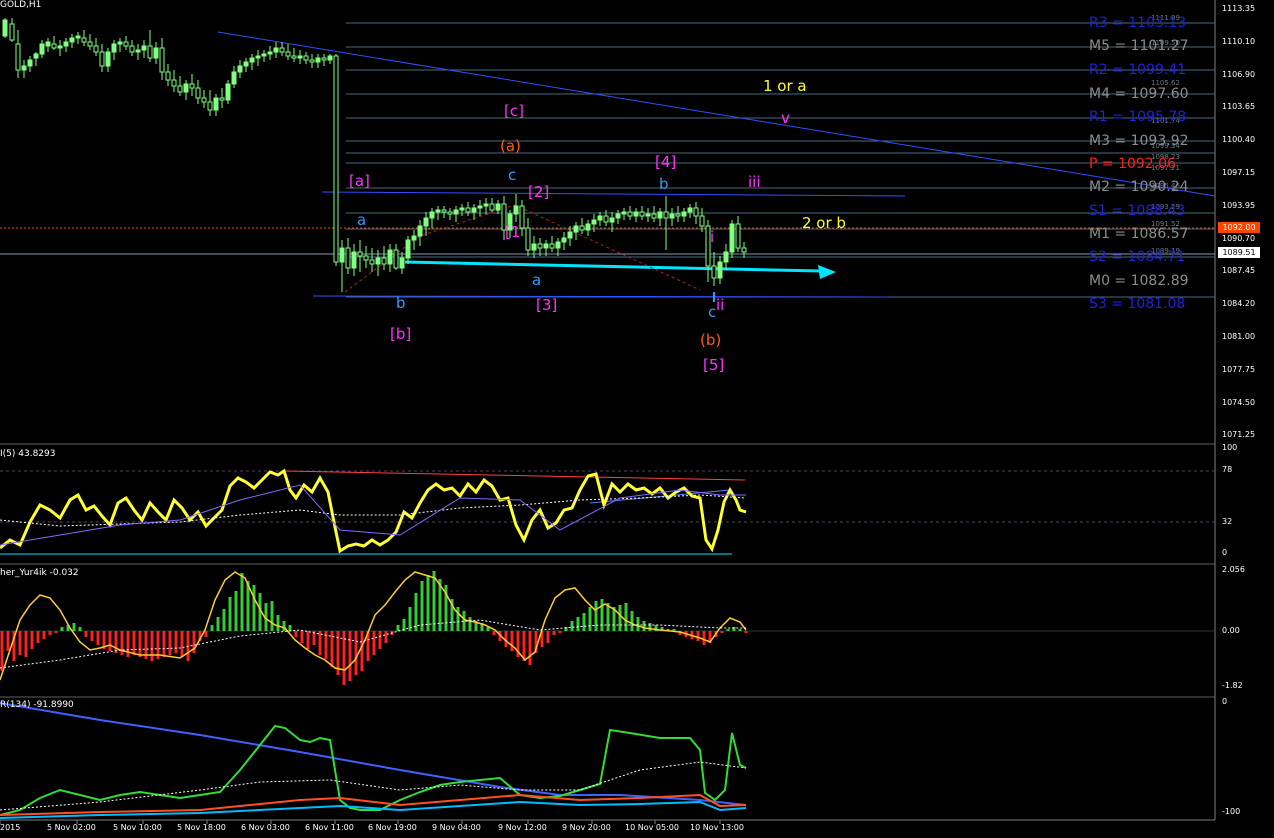  I want to click on wpr-axis-tick: 0, so click(1225, 701).